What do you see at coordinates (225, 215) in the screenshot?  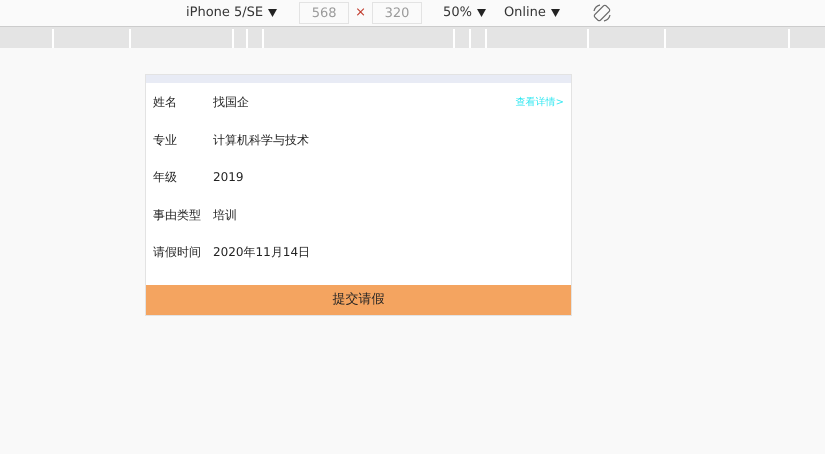 I see `field-value: 培训` at bounding box center [225, 215].